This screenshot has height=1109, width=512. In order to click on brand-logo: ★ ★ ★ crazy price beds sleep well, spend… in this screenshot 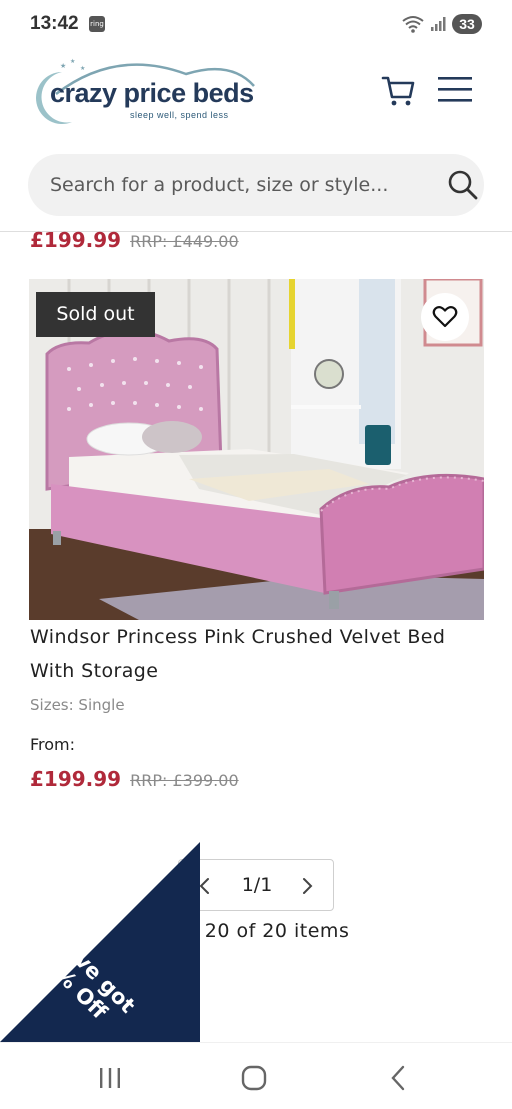, I will do `click(146, 92)`.